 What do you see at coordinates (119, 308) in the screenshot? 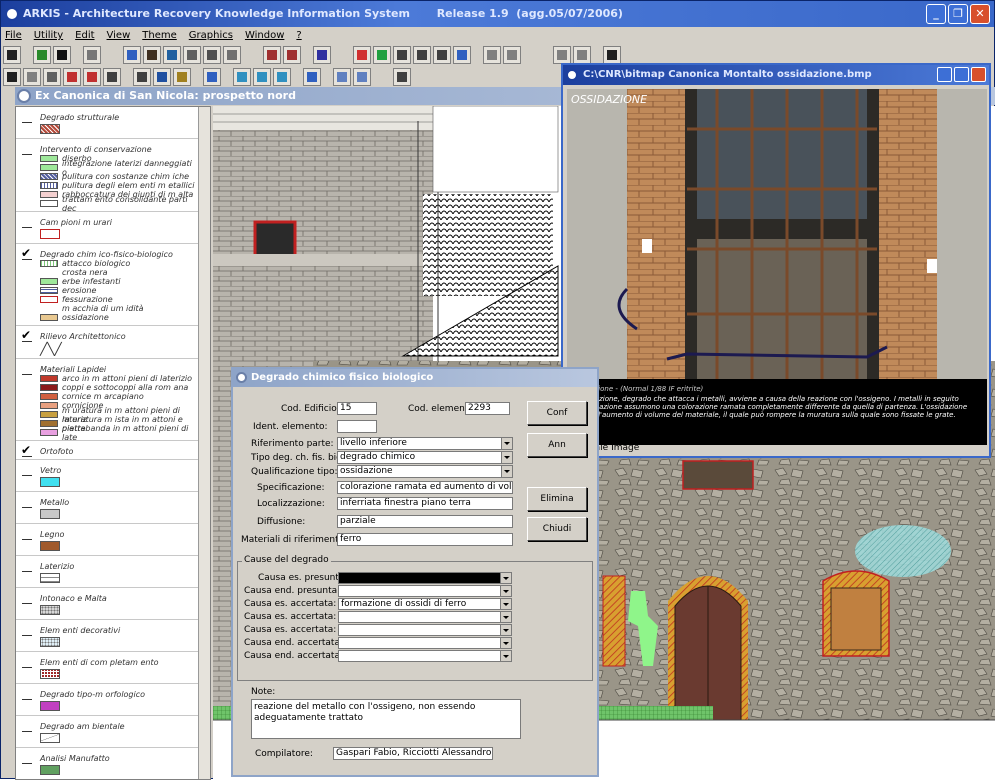
I see `legend-item: m acchia di um idità` at bounding box center [119, 308].